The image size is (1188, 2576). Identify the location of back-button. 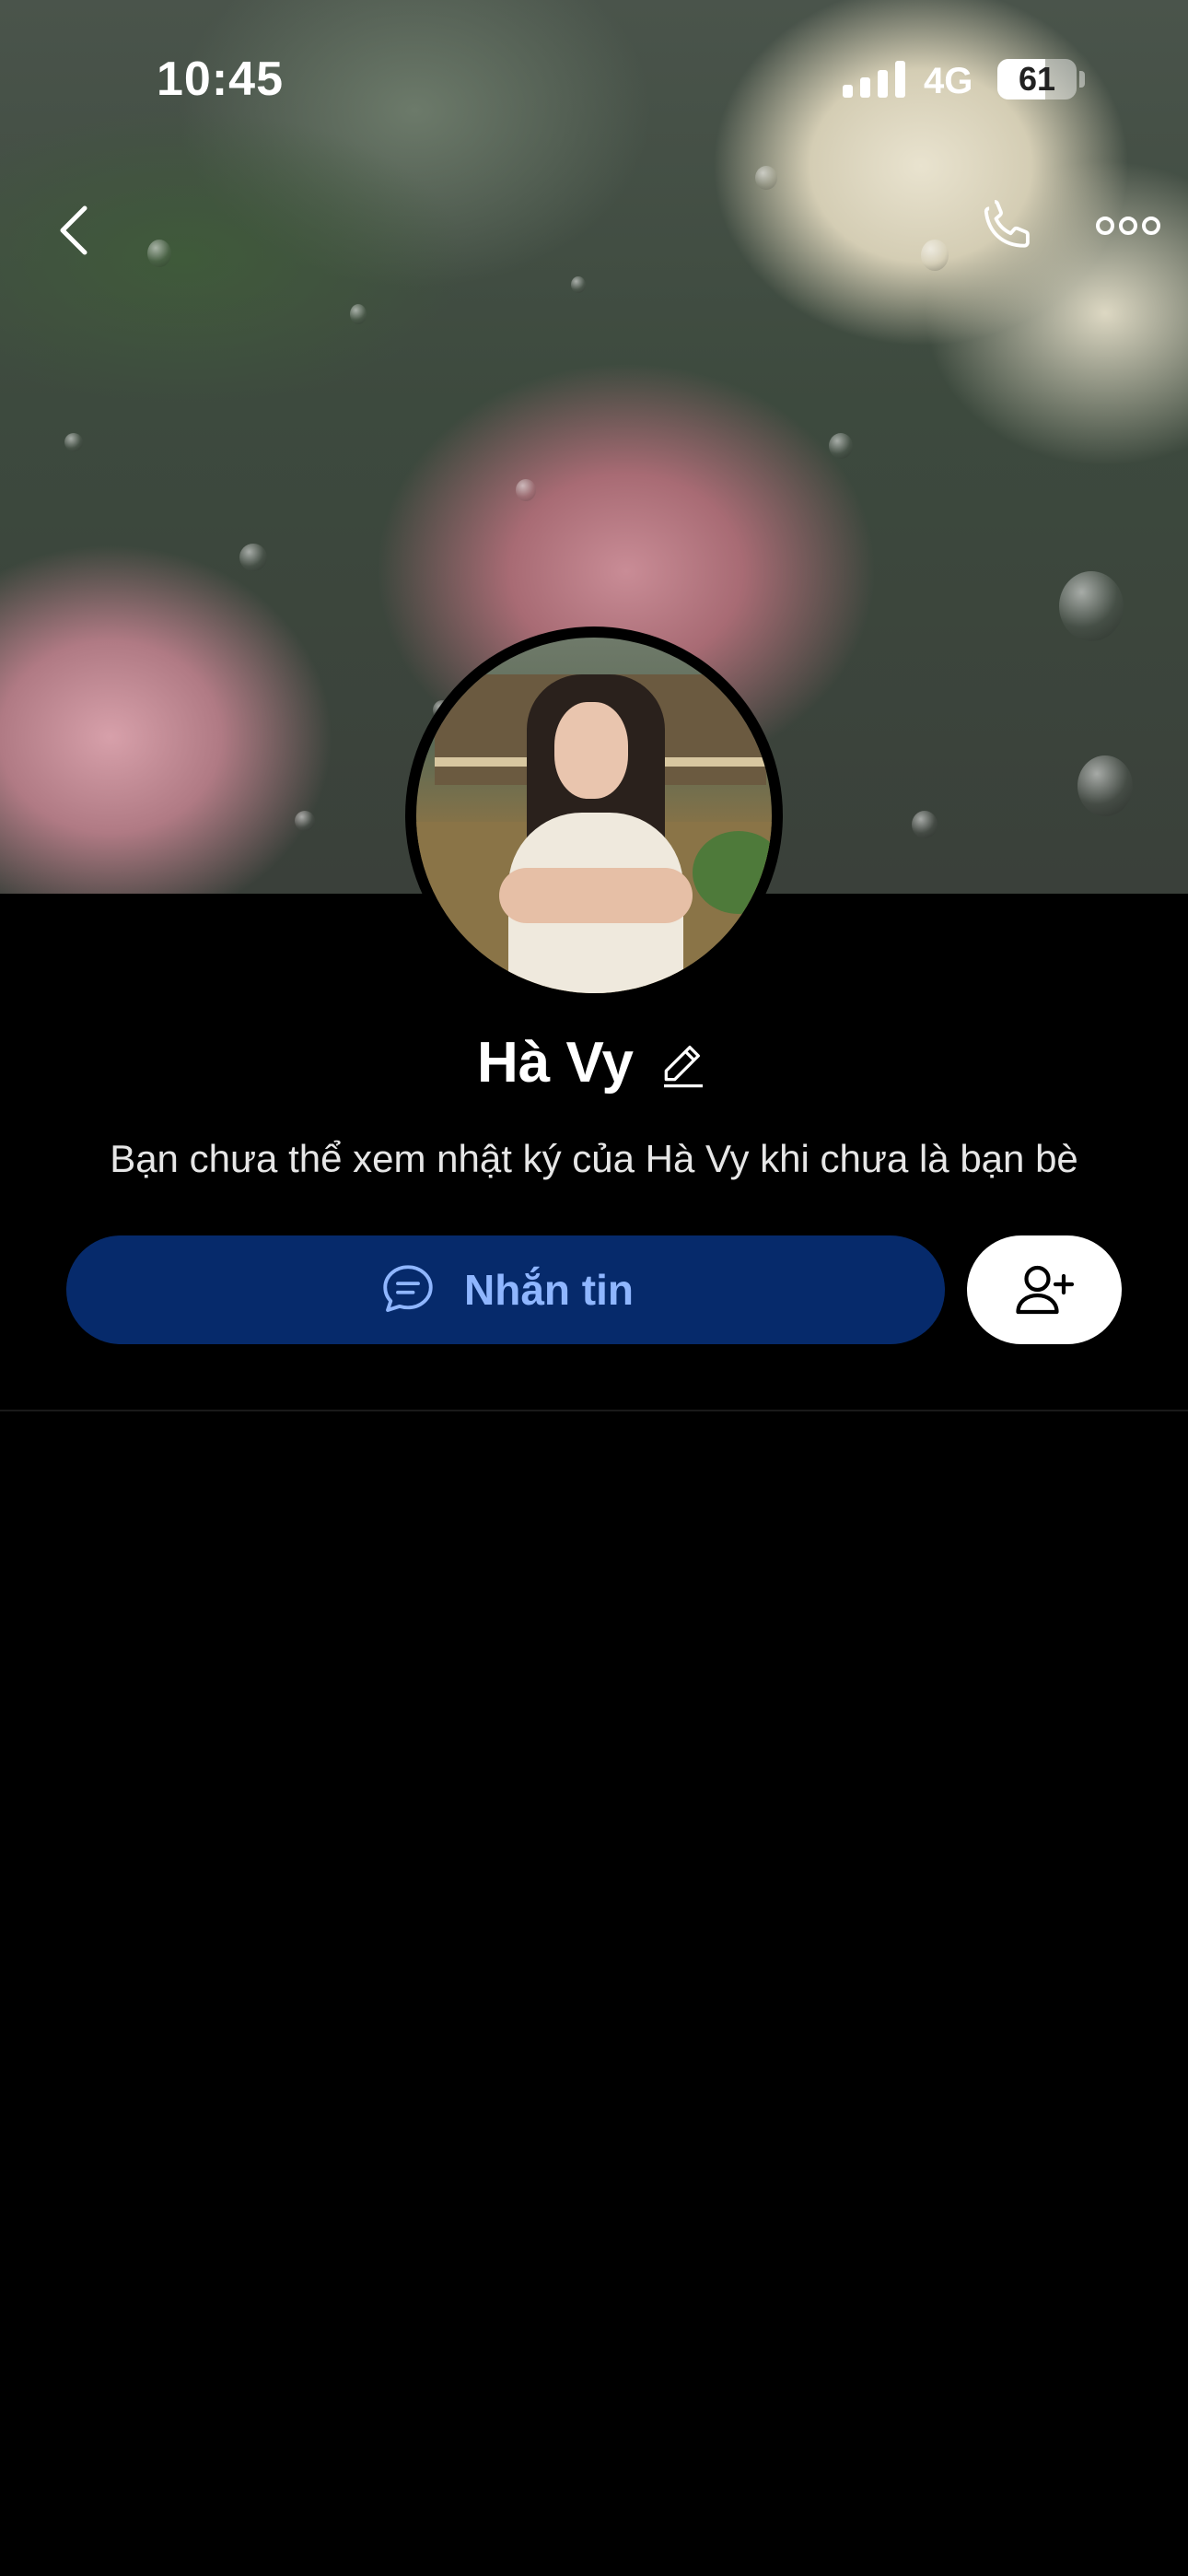
(74, 230).